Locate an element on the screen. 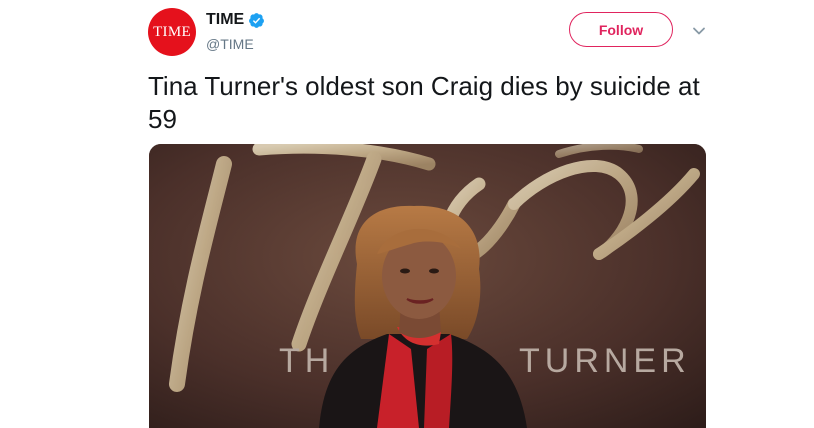 This screenshot has height=428, width=814. verified-badge-icon is located at coordinates (256, 20).